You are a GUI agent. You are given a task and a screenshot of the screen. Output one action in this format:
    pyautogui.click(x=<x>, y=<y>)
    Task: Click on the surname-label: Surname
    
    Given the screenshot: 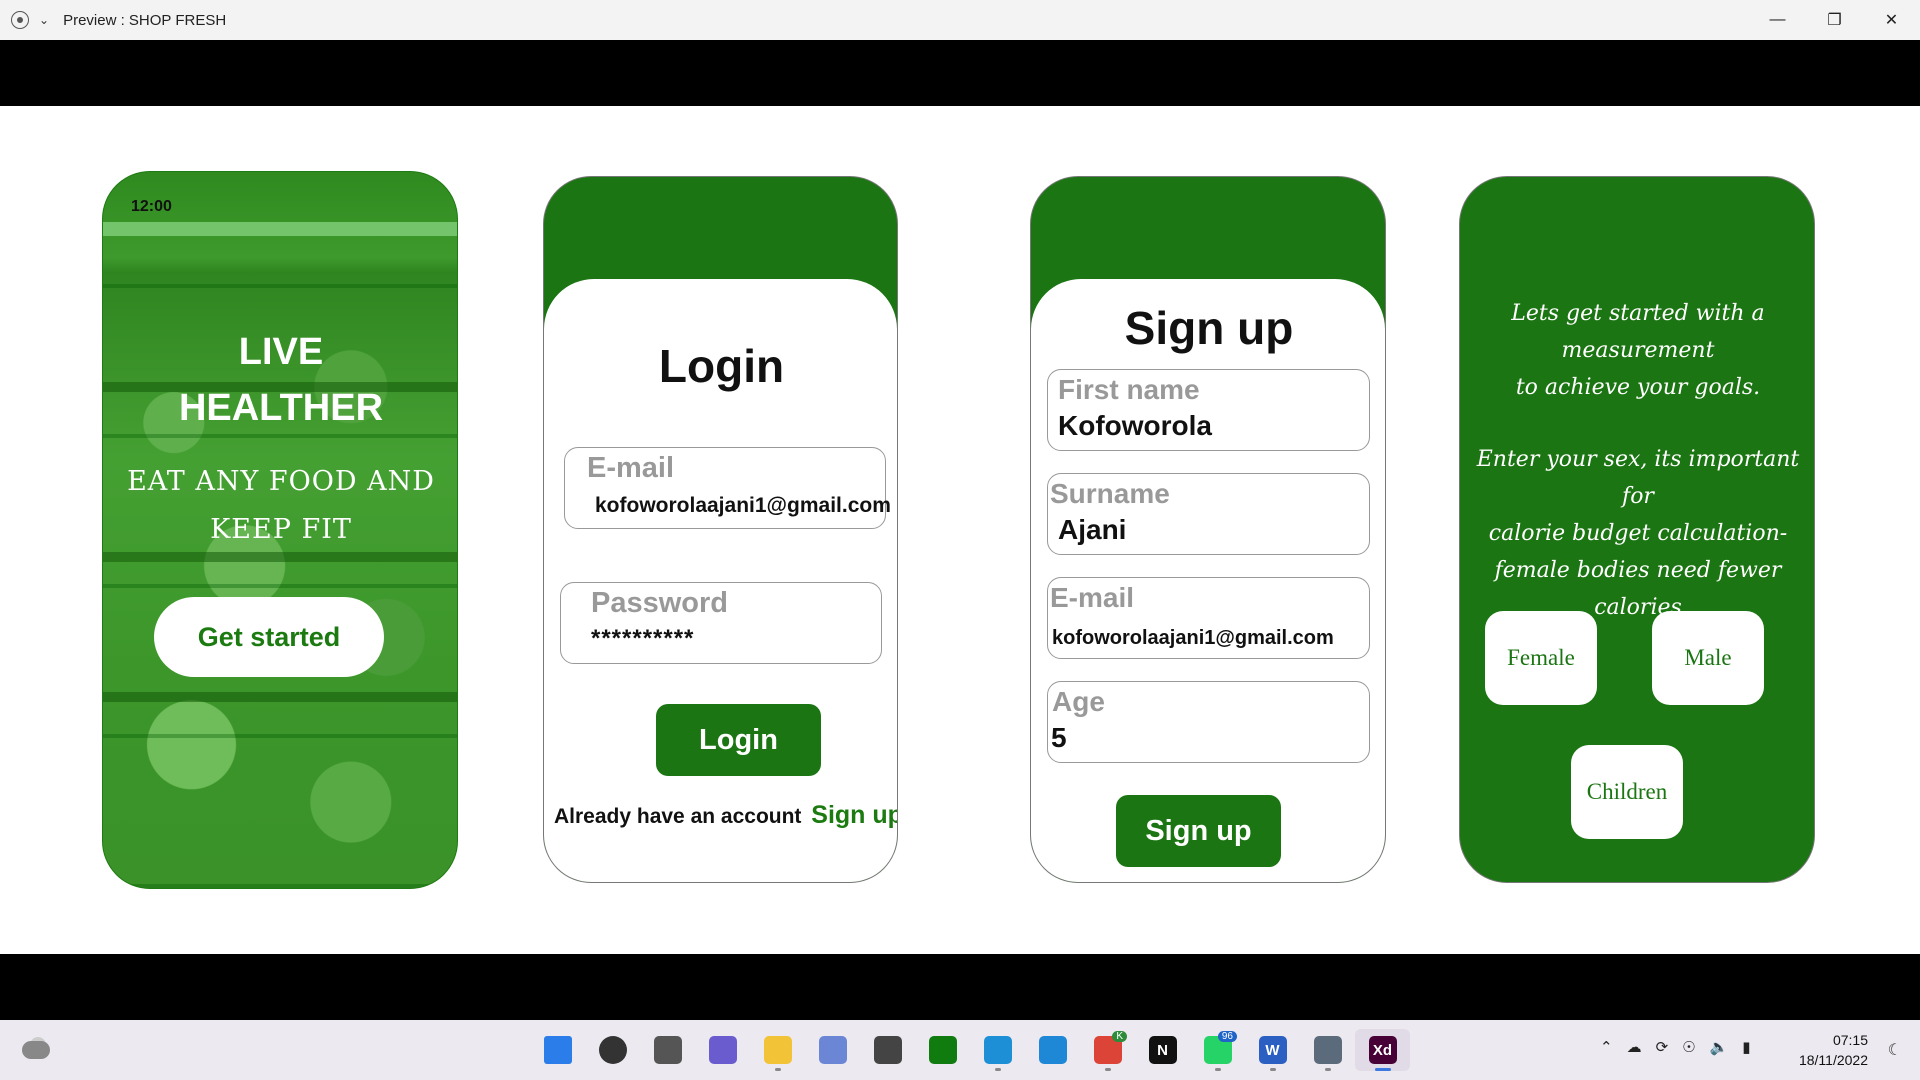 What is the action you would take?
    pyautogui.click(x=1110, y=493)
    